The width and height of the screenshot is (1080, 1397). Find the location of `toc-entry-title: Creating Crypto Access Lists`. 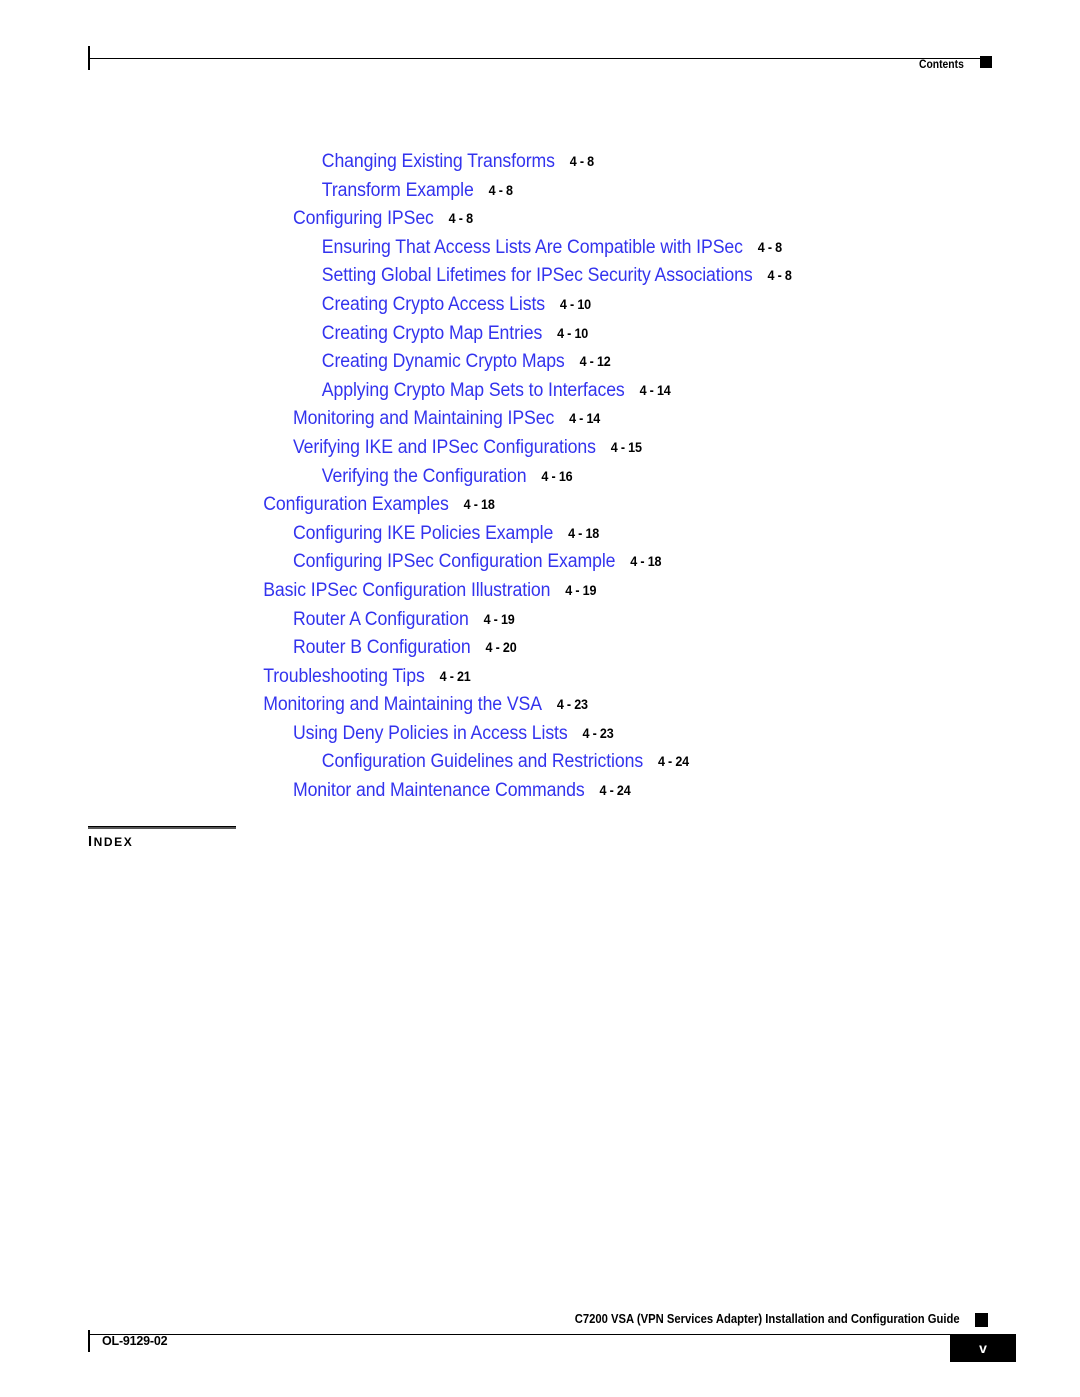

toc-entry-title: Creating Crypto Access Lists is located at coordinates (433, 304).